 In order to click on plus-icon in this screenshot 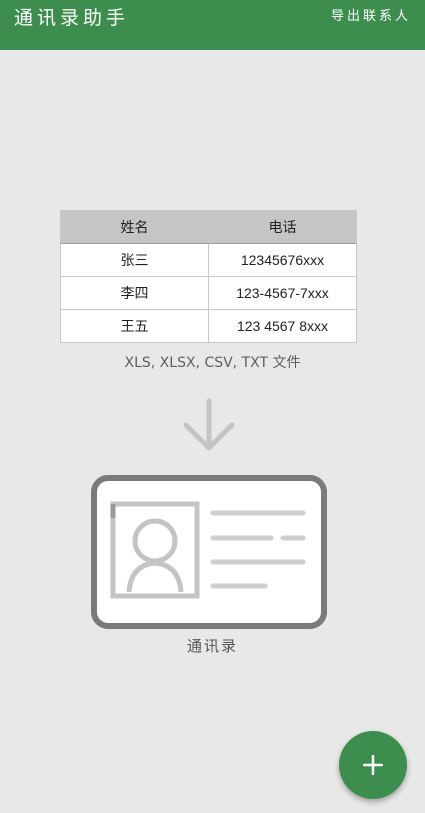, I will do `click(373, 765)`.